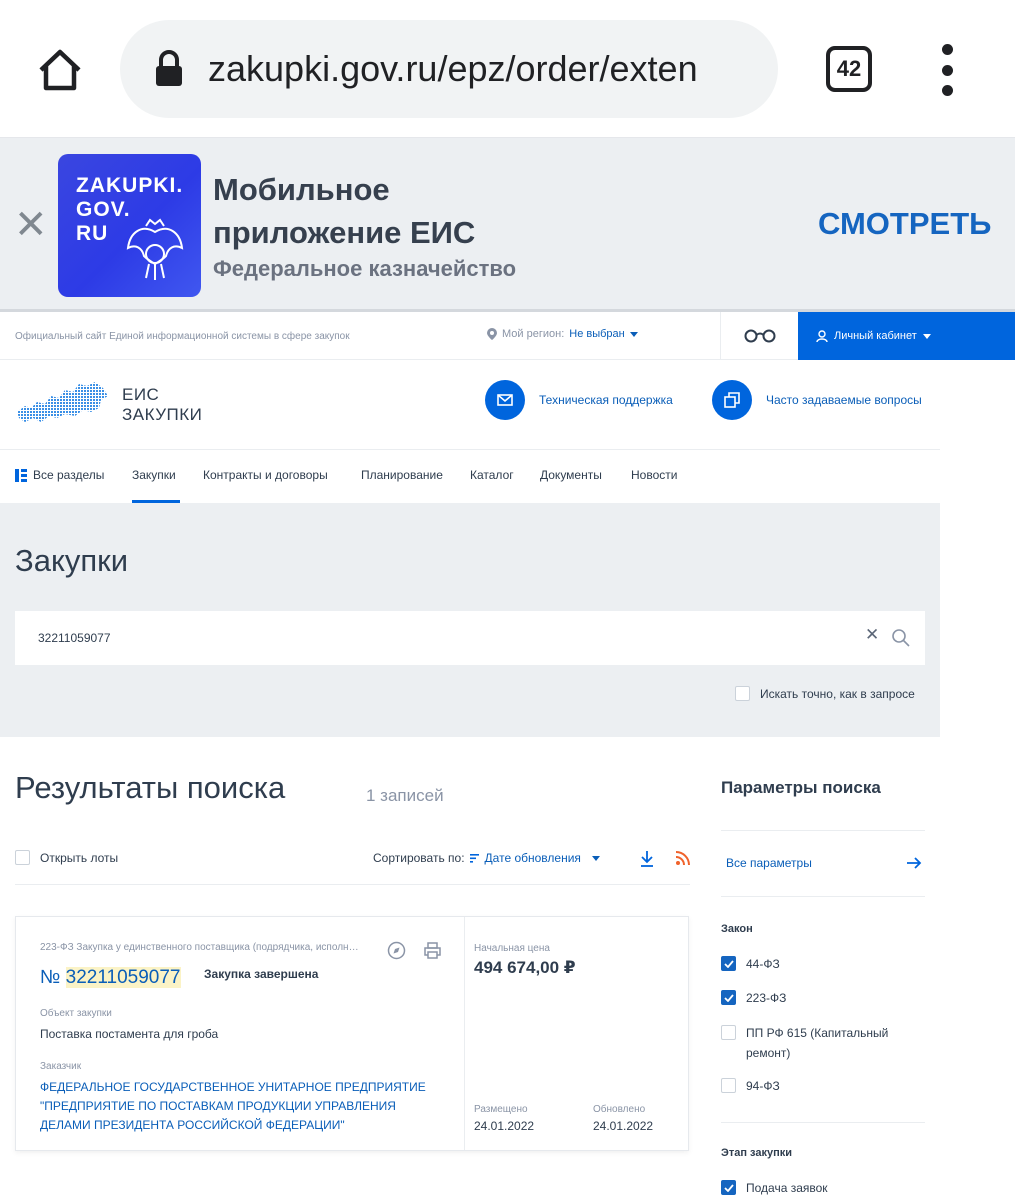 This screenshot has height=1200, width=1015. I want to click on status-badge: Закупка завершена, so click(261, 974).